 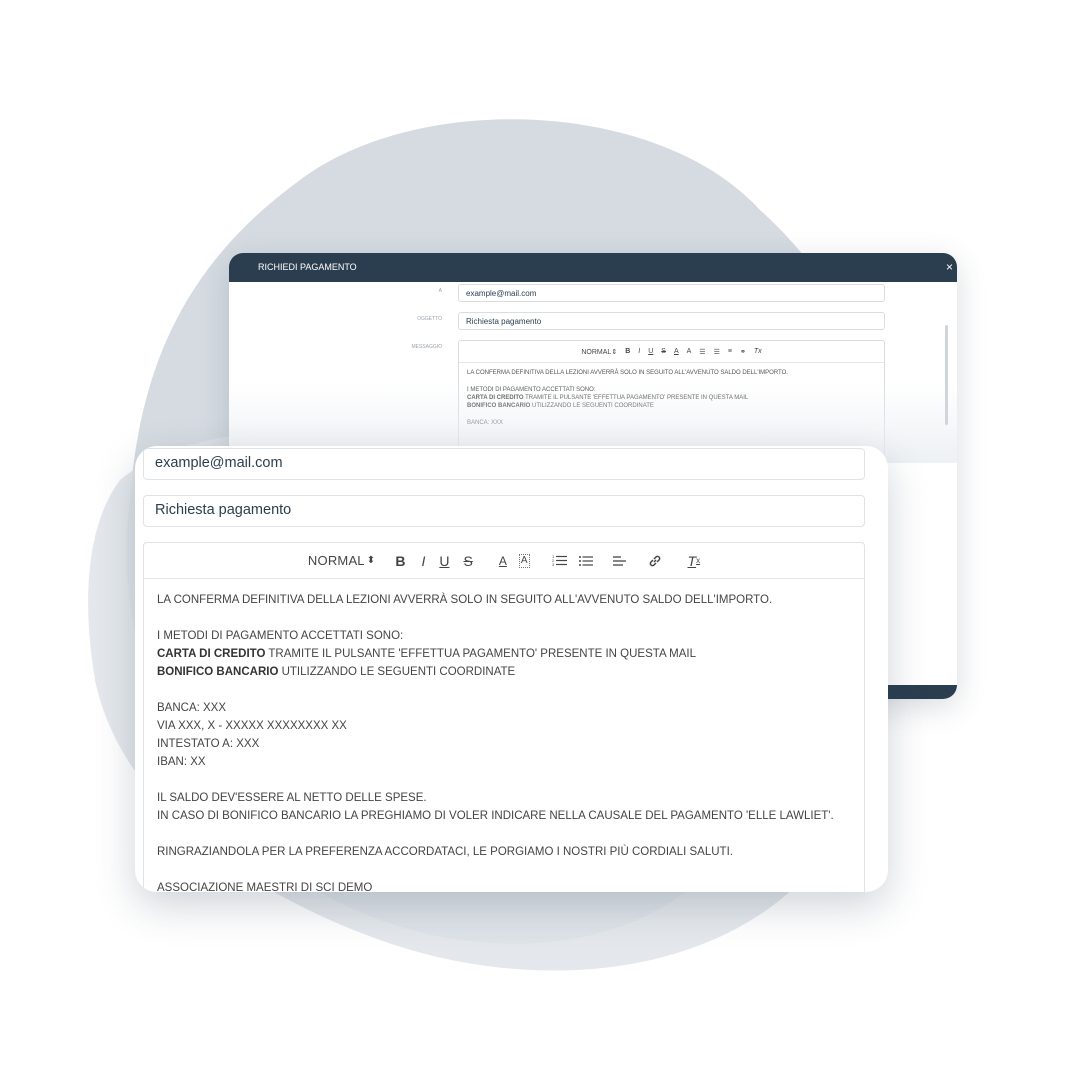 I want to click on message-line: ASSOCIAZIONE MAESTRI DI SCI DEMO, so click(x=265, y=887).